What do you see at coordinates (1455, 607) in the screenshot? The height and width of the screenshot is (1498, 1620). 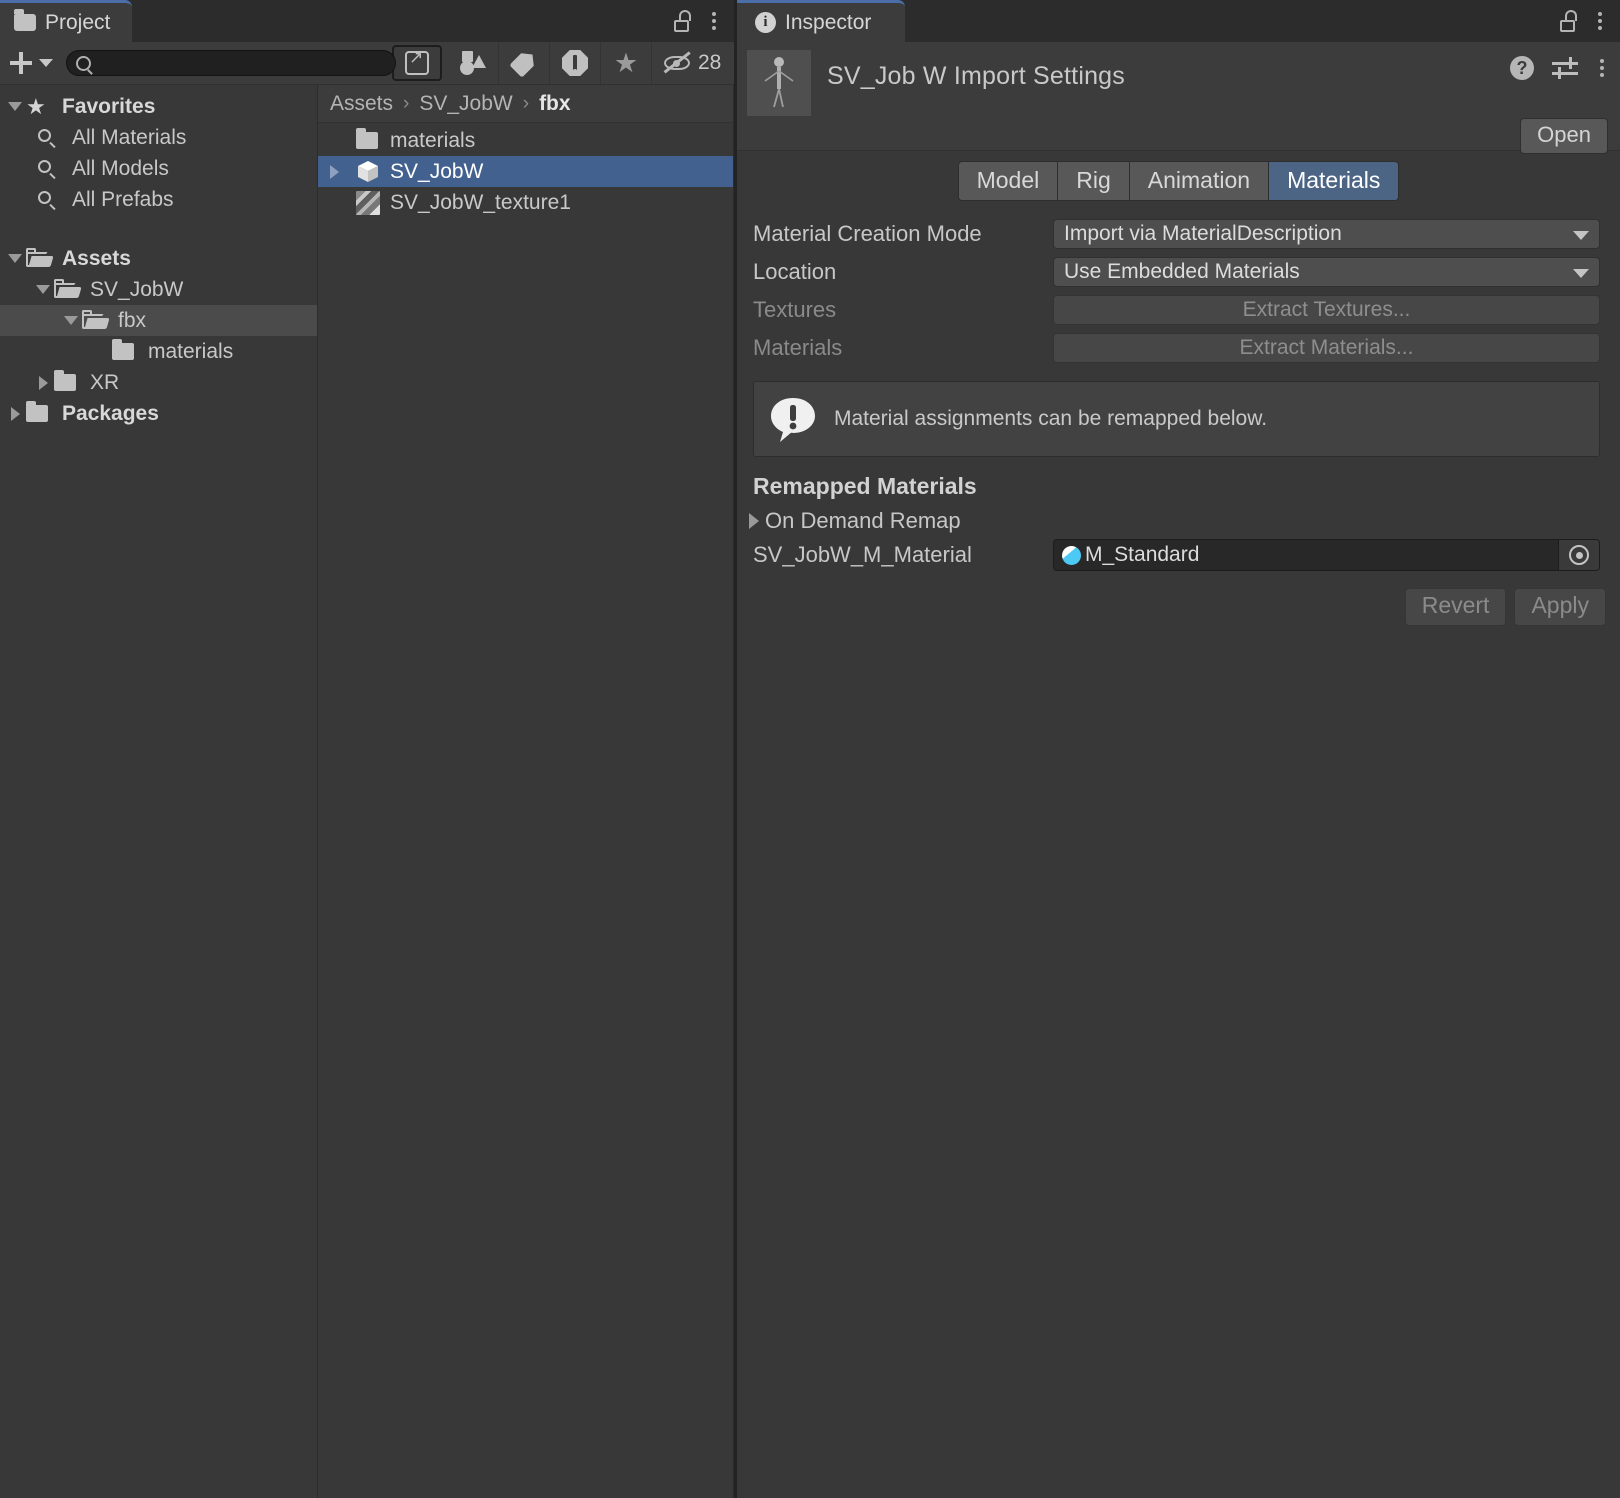 I see `revert-button: Revert` at bounding box center [1455, 607].